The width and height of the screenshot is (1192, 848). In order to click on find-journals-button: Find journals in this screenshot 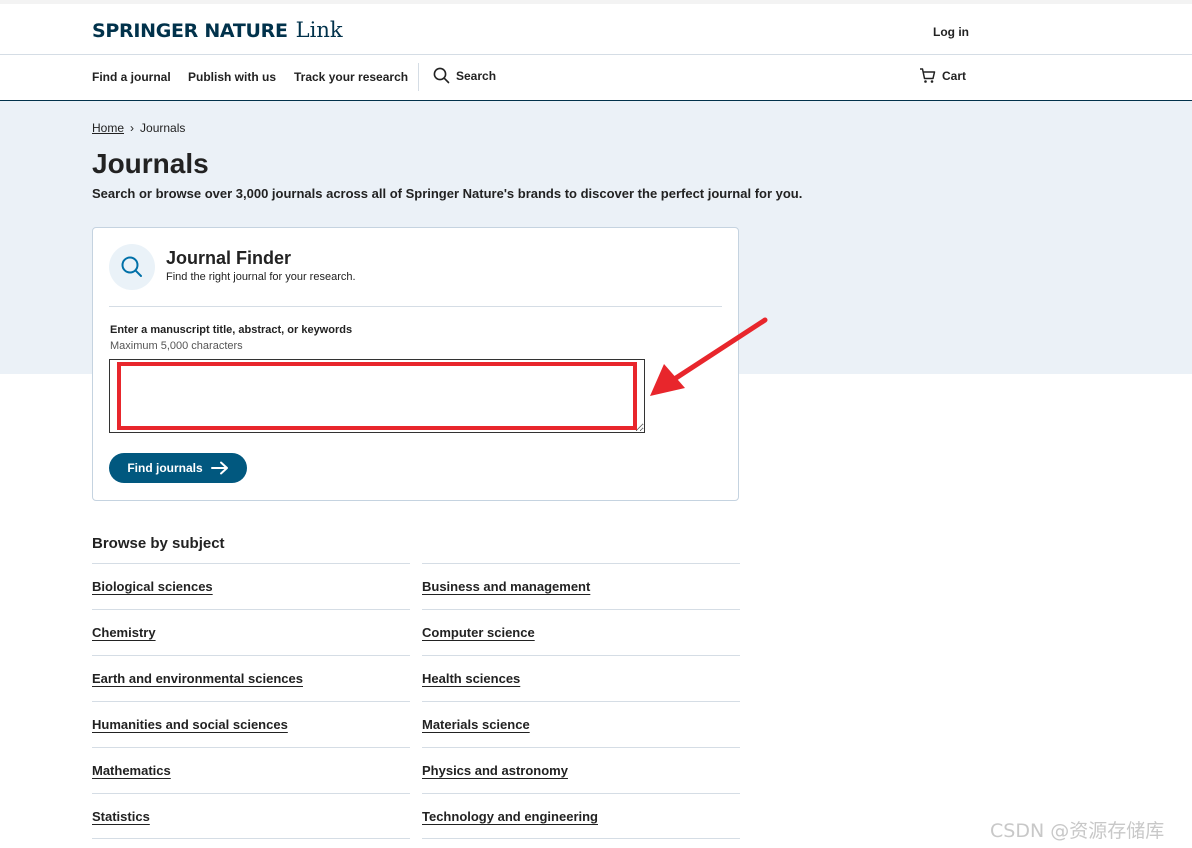, I will do `click(178, 468)`.